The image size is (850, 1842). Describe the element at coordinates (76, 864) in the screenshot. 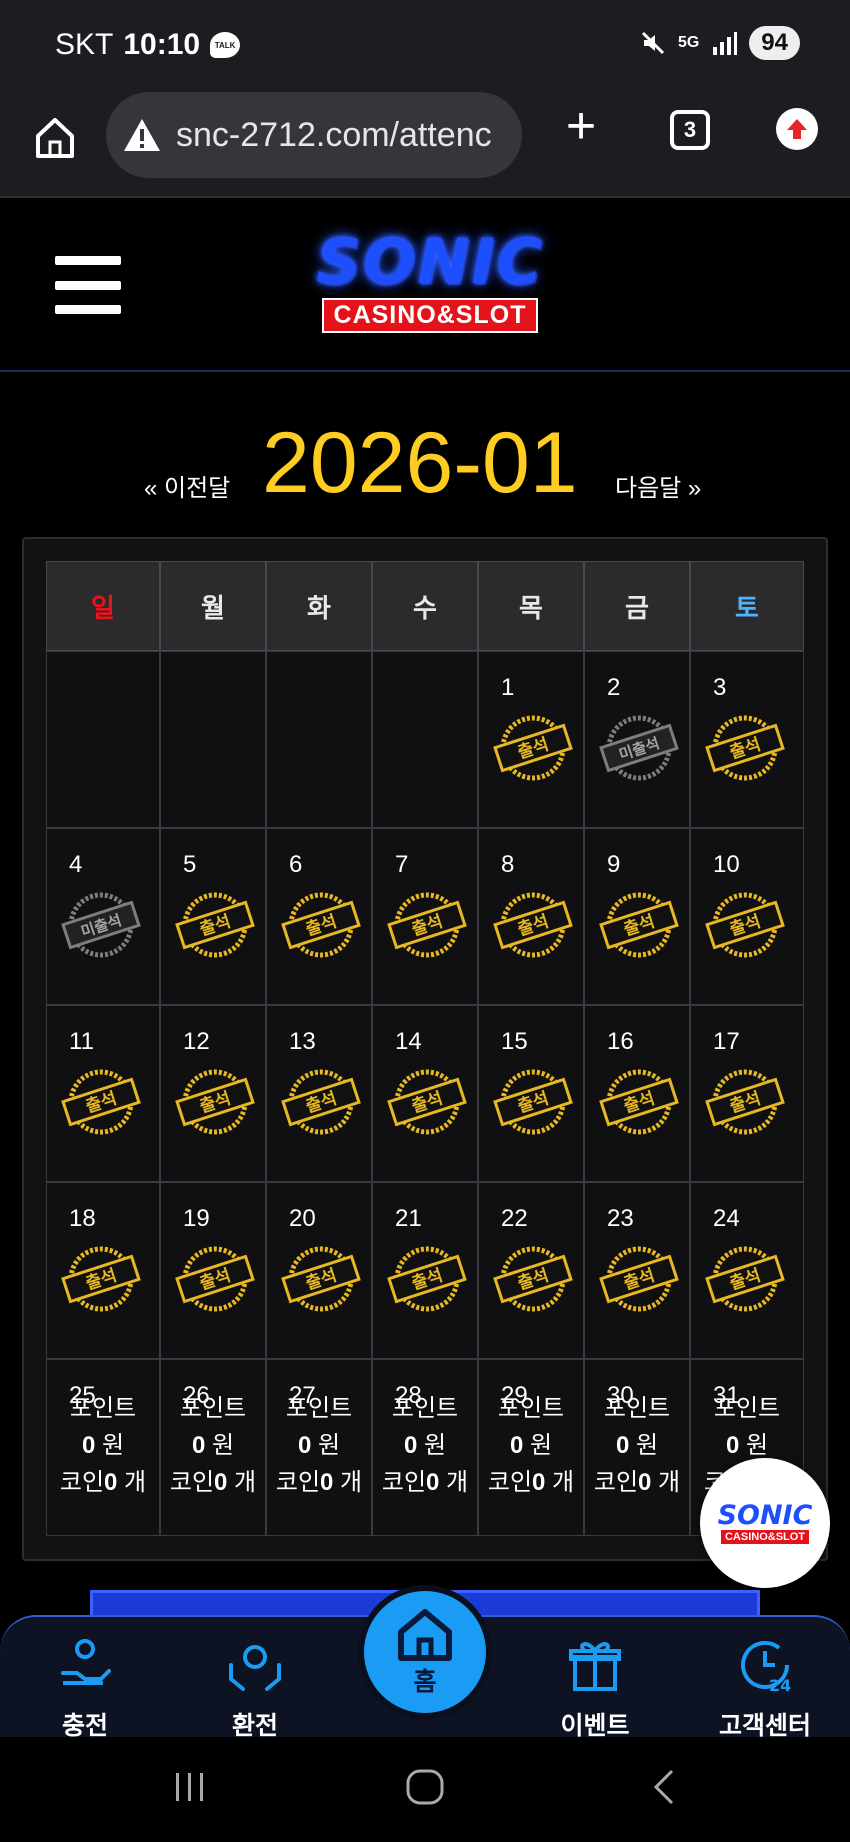

I see `day-number: 4` at that location.